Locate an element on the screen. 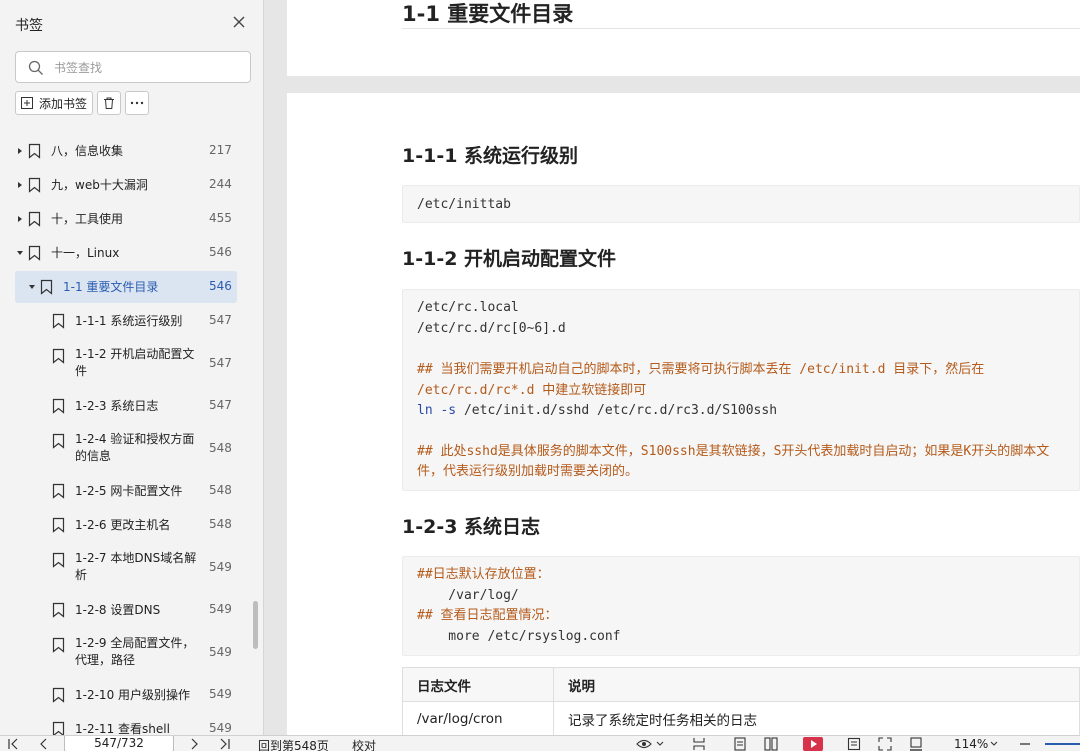  zoom-level: 114% is located at coordinates (971, 744).